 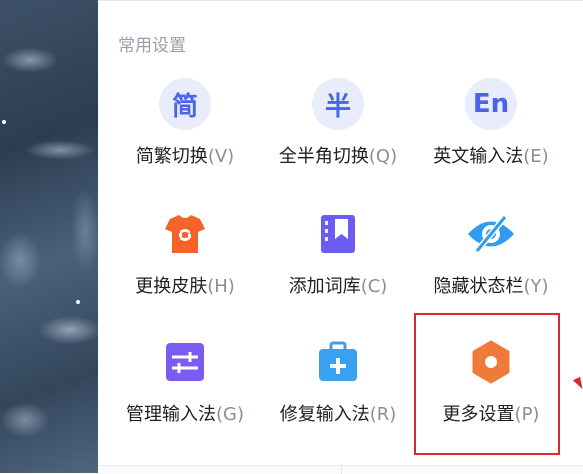 What do you see at coordinates (185, 263) in the screenshot?
I see `menu-item-change-skin: 更换皮肤(H)` at bounding box center [185, 263].